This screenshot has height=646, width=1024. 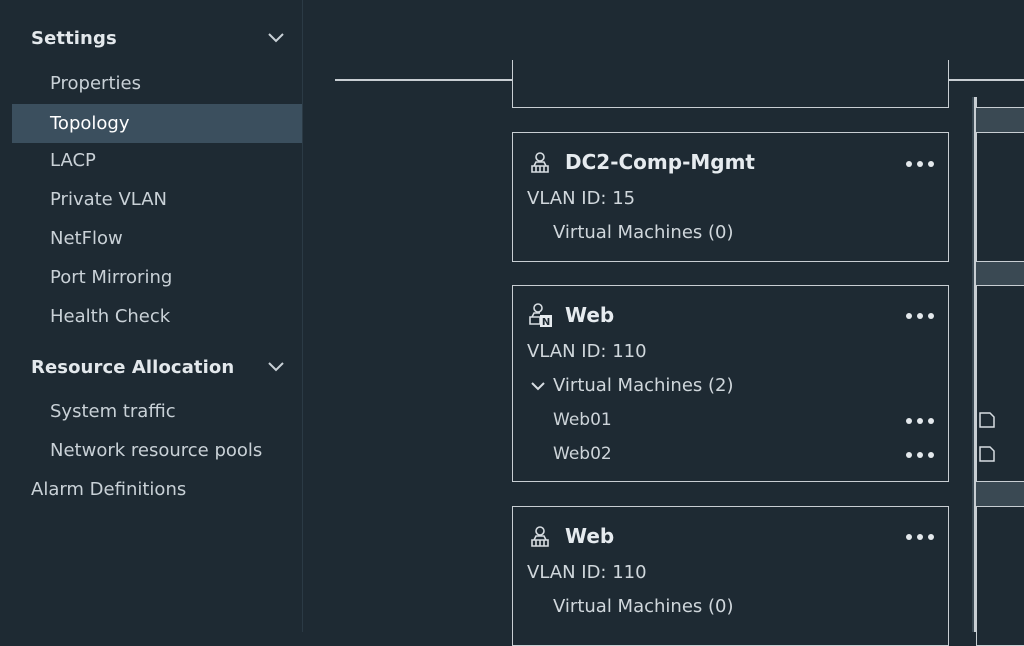 What do you see at coordinates (730, 576) in the screenshot?
I see `portgroup-card: Web VLAN ID: 110 Virtual Machines (0)` at bounding box center [730, 576].